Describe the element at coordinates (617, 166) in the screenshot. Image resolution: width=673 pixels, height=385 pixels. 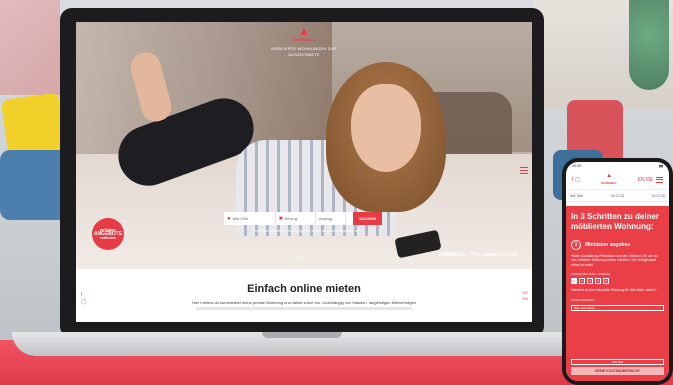
I see `phone-status-bar: 10:23 ▮▮` at that location.